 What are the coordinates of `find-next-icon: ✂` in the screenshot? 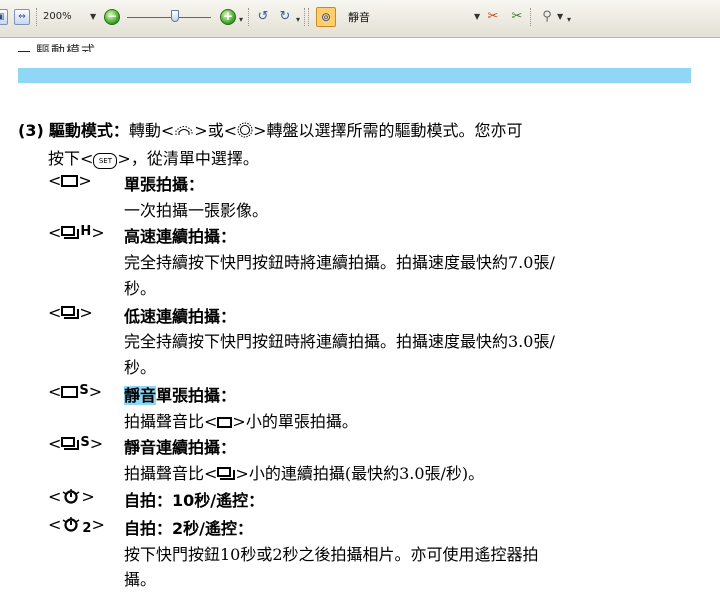 It's located at (517, 17).